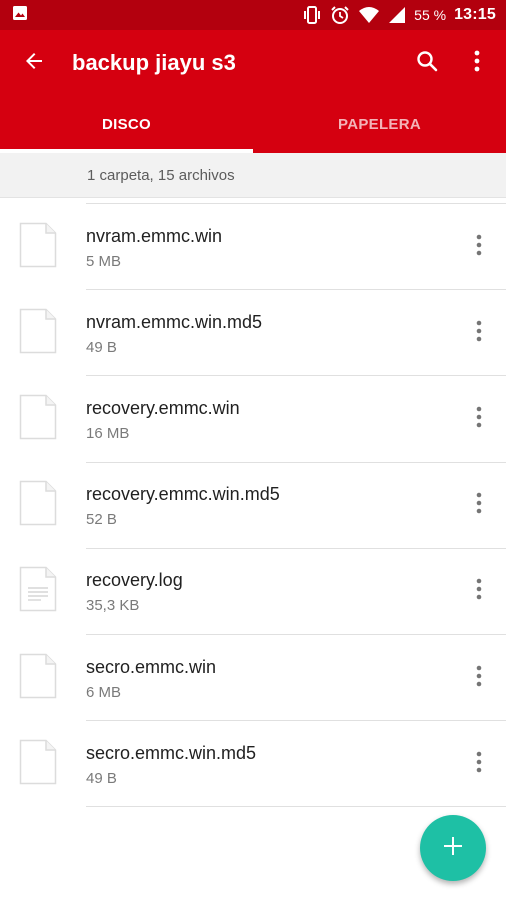  What do you see at coordinates (104, 692) in the screenshot?
I see `file-size: 6 MB` at bounding box center [104, 692].